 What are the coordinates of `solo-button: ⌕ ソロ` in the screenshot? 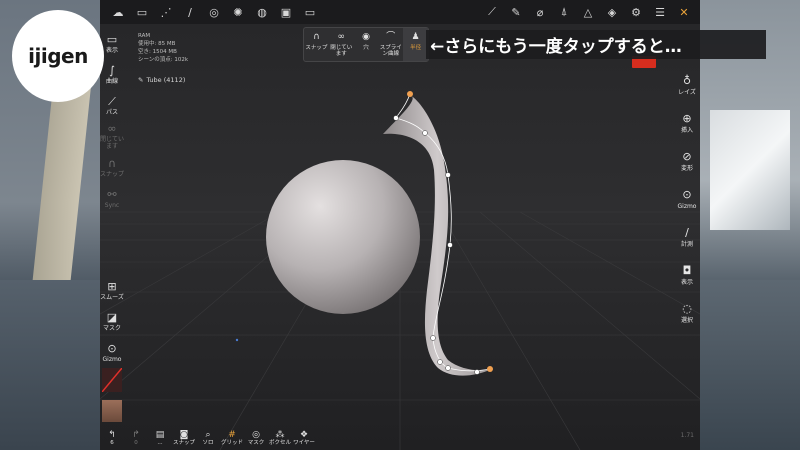 It's located at (208, 438).